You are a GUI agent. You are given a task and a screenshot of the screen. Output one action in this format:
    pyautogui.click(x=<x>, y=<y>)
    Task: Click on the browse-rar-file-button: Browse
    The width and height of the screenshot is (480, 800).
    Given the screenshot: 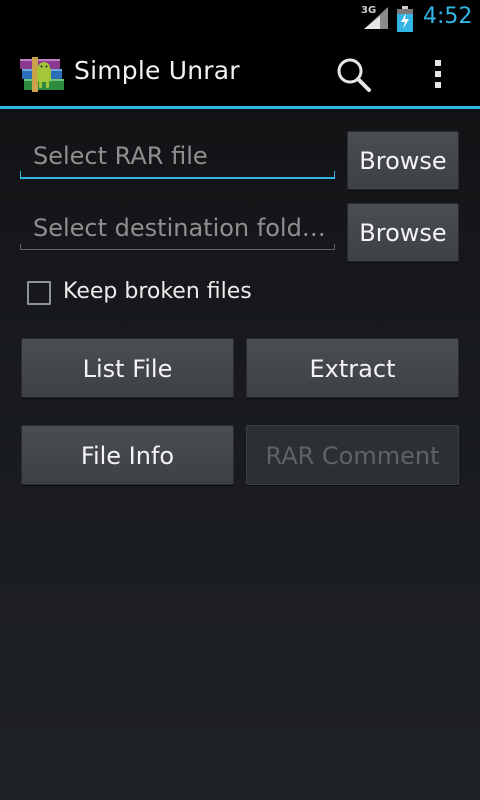 What is the action you would take?
    pyautogui.click(x=403, y=160)
    